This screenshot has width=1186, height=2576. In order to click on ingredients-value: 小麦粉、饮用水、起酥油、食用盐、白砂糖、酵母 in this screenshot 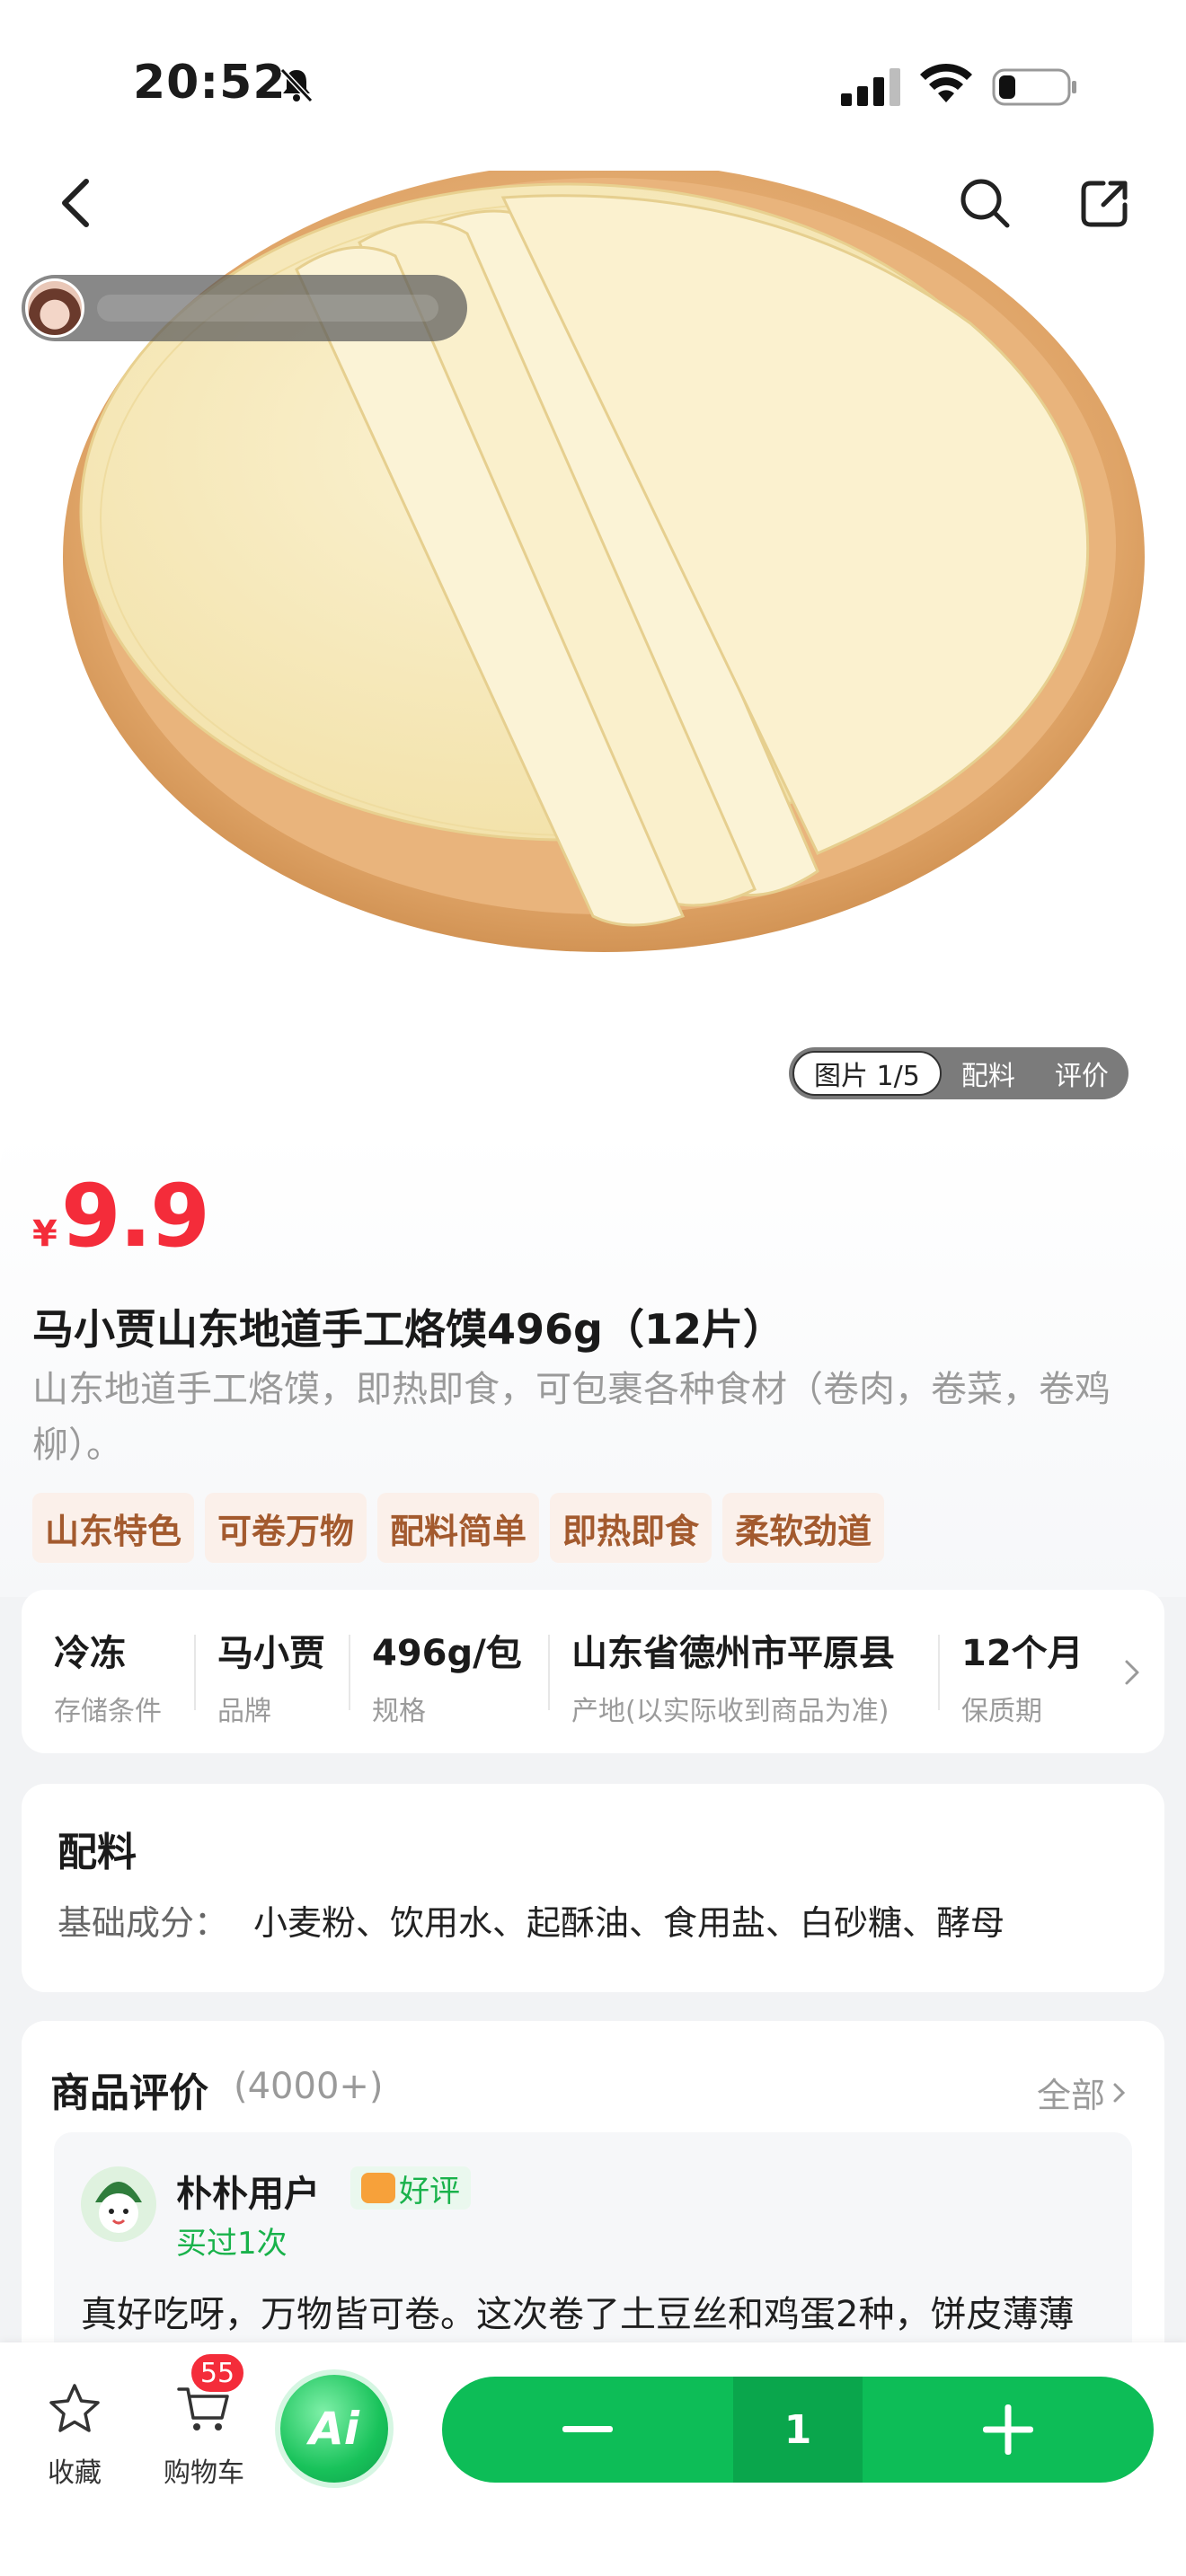, I will do `click(629, 1923)`.